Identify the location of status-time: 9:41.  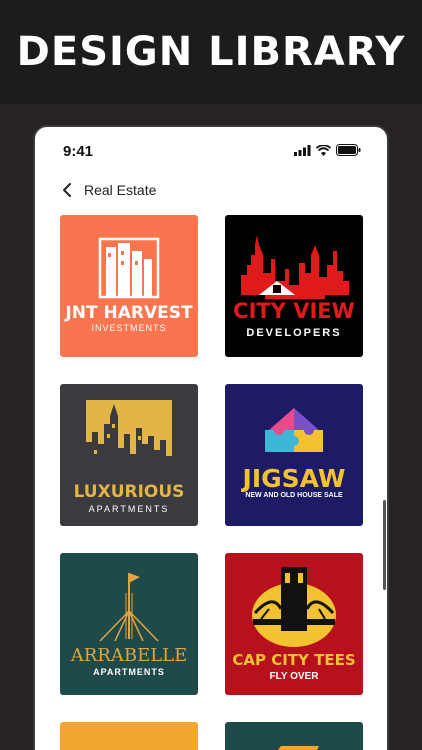
(78, 151).